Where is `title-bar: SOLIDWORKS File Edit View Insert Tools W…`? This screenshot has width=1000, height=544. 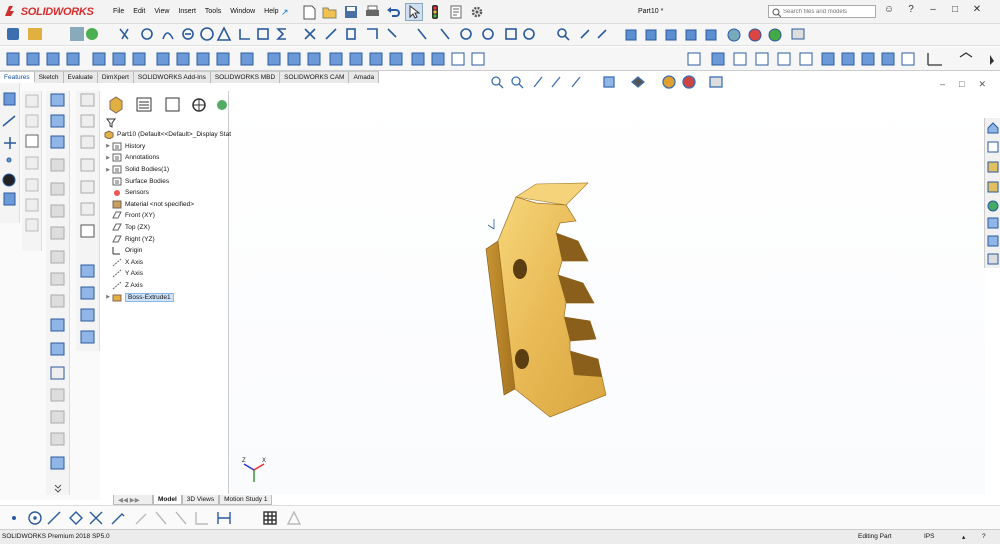 title-bar: SOLIDWORKS File Edit View Insert Tools W… is located at coordinates (500, 12).